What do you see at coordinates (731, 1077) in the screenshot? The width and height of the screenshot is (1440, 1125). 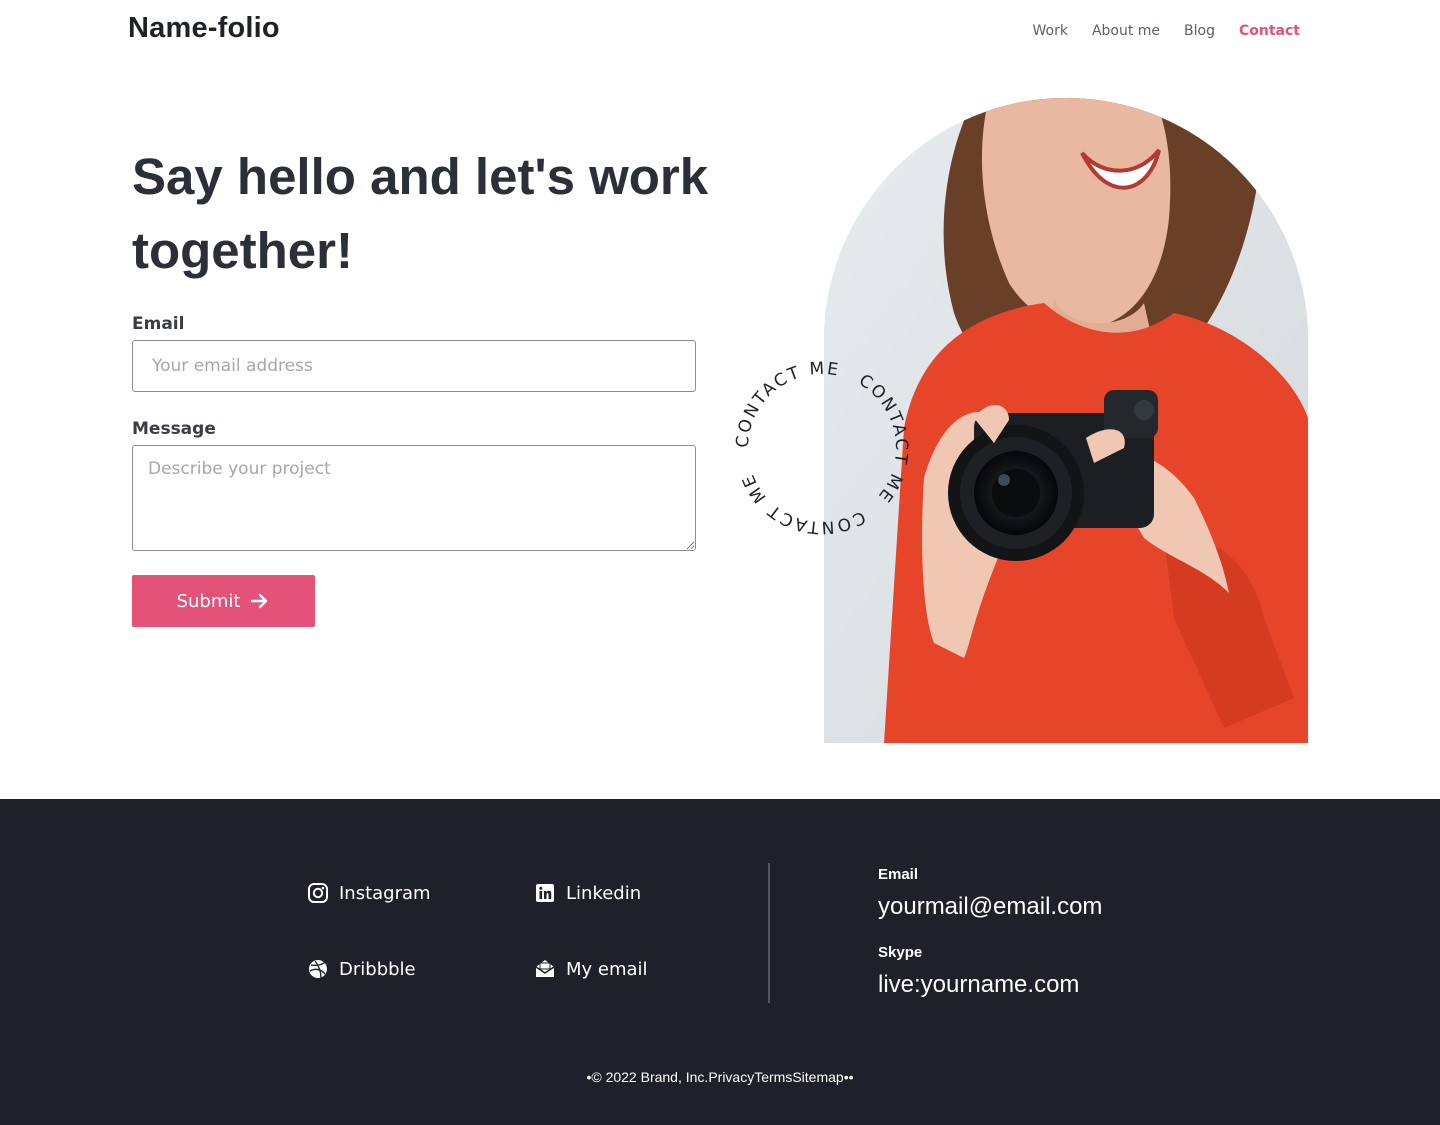 I see `privacy-link: Privacy` at bounding box center [731, 1077].